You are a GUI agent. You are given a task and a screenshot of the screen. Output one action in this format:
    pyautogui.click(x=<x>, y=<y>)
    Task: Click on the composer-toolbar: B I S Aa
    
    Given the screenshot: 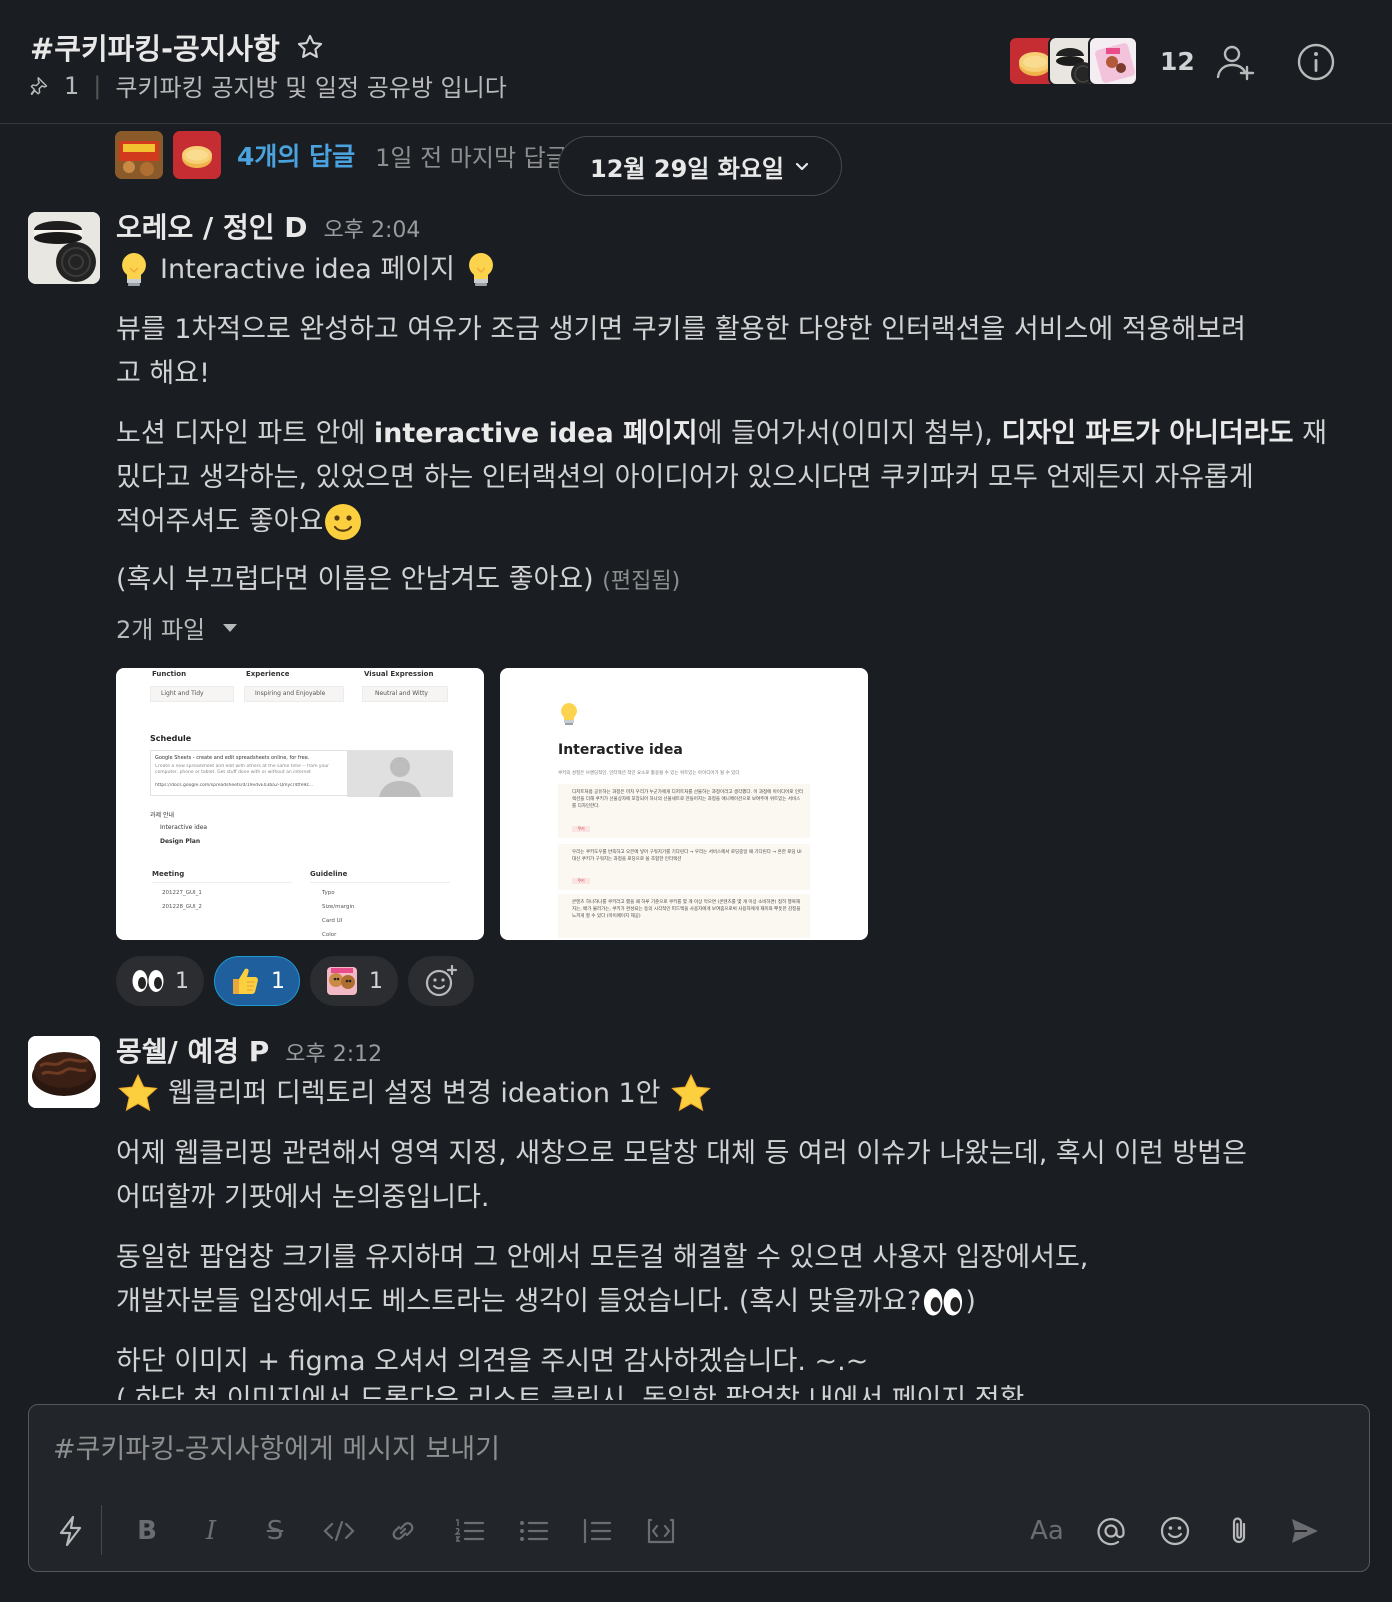 What is the action you would take?
    pyautogui.click(x=699, y=1531)
    